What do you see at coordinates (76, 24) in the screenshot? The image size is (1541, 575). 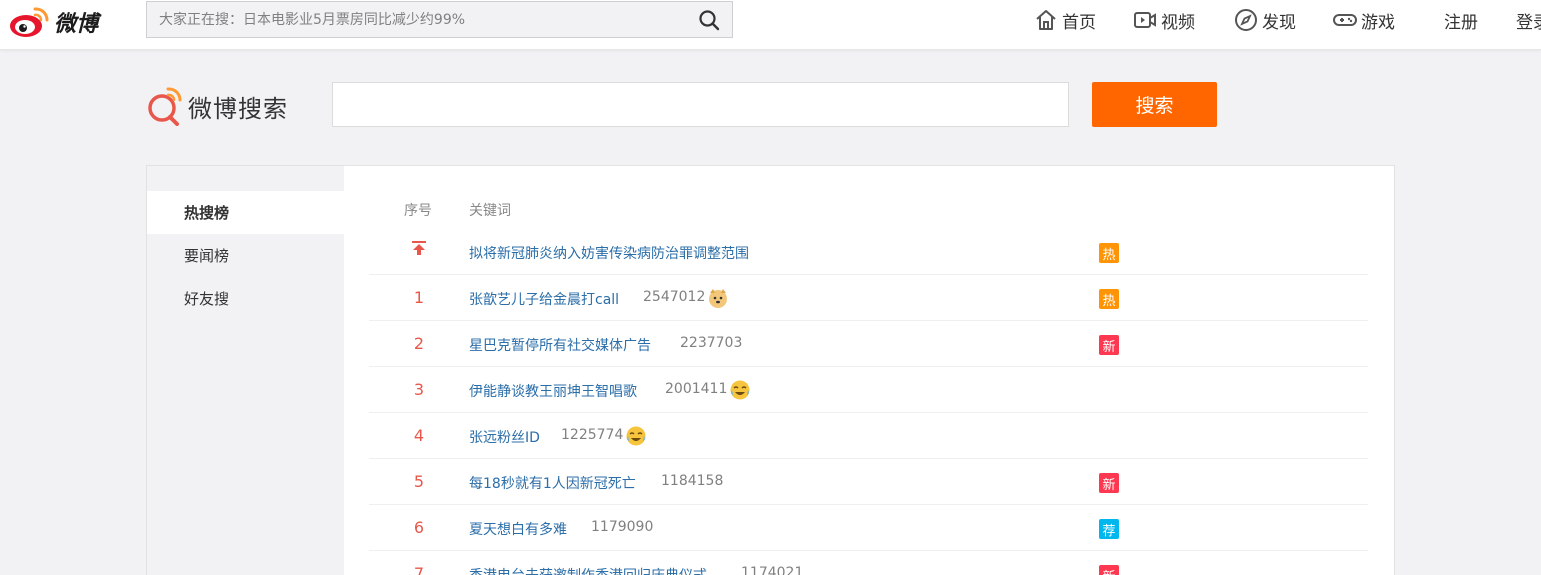 I see `logo-text: 微博` at bounding box center [76, 24].